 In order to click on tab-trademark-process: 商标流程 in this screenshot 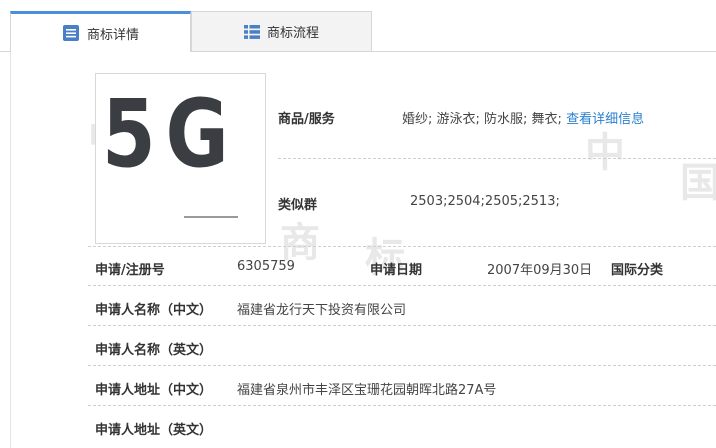, I will do `click(281, 31)`.